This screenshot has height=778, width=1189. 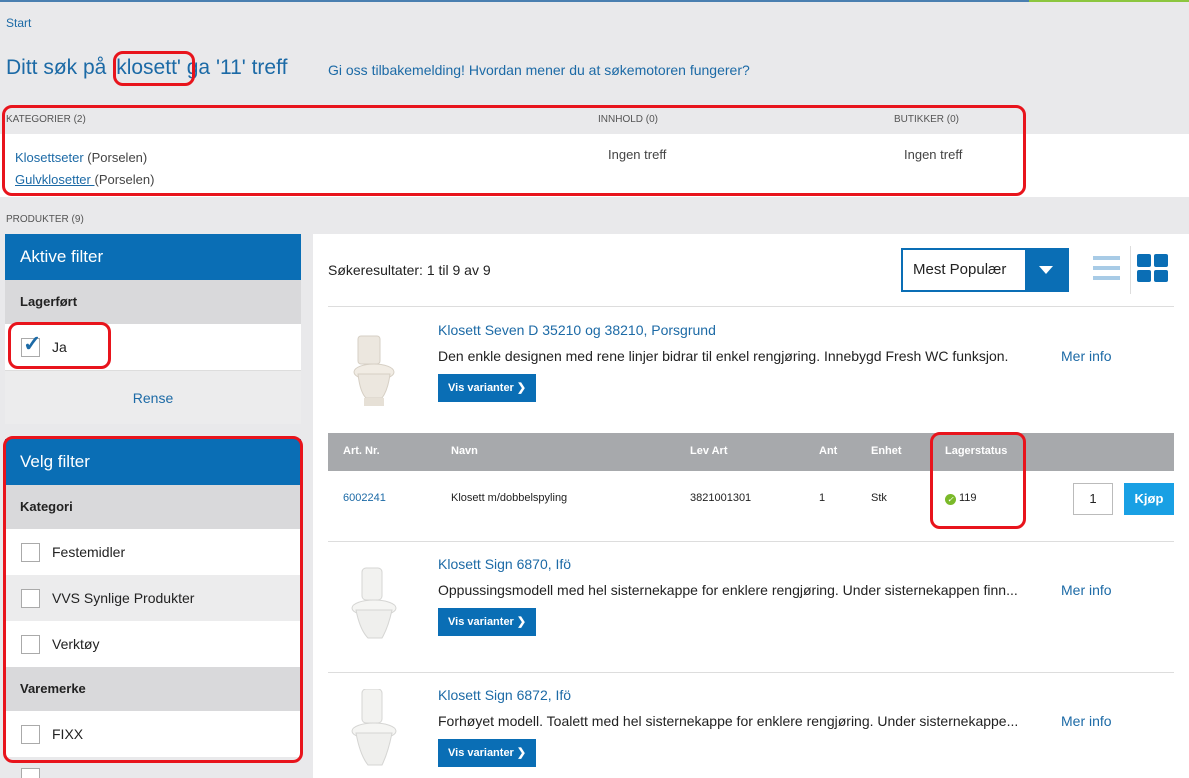 I want to click on sort-dropdown: Mest Populær, so click(x=985, y=270).